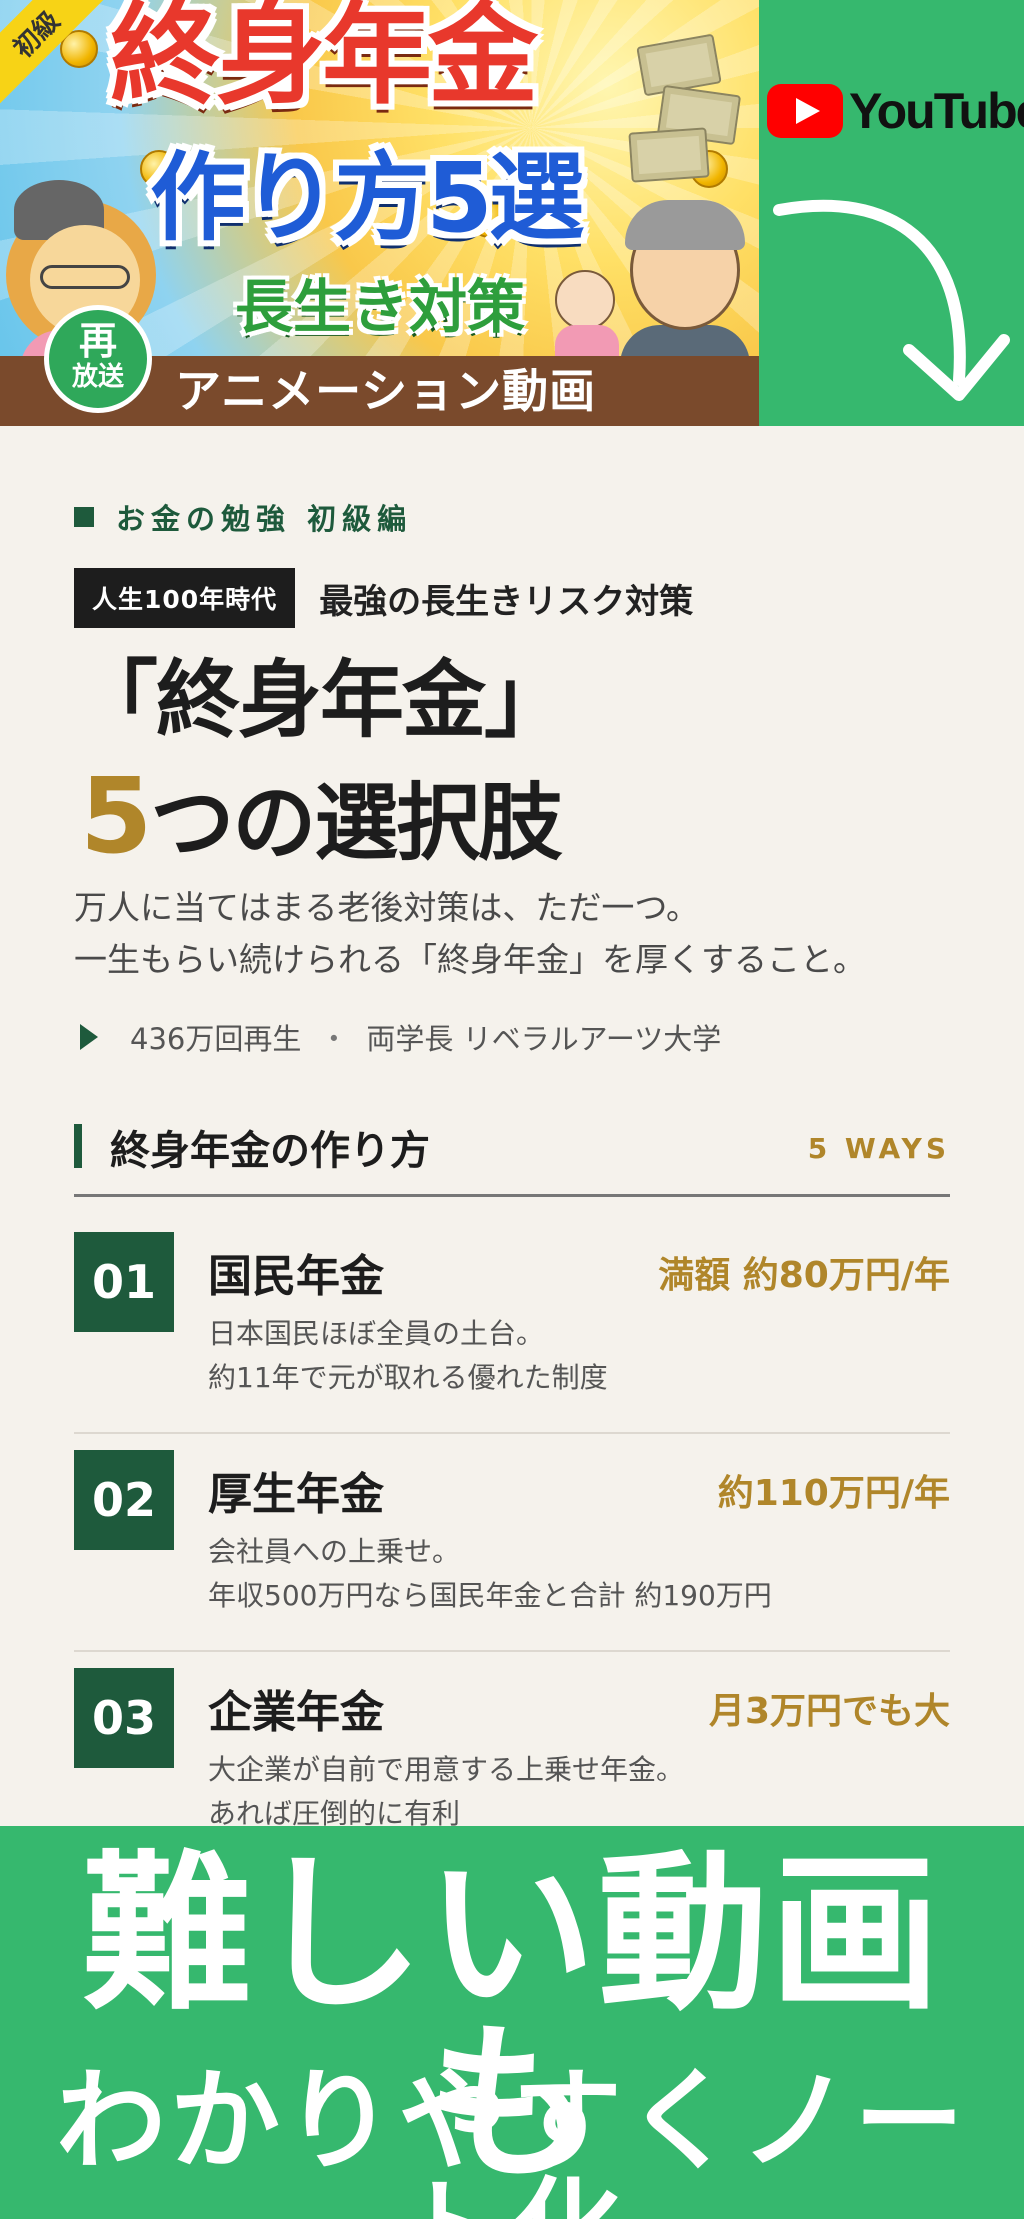  I want to click on lead-line1: 万人に当てはまる老後対策は、ただ一つ。, so click(387, 907).